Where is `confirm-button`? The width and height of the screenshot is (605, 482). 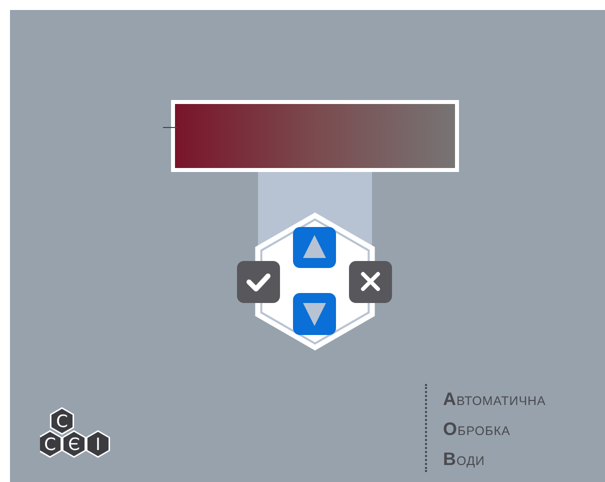
confirm-button is located at coordinates (258, 282).